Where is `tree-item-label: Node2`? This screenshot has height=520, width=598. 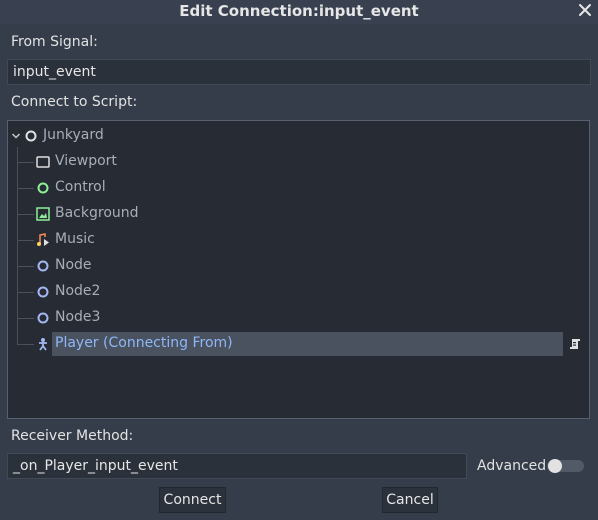 tree-item-label: Node2 is located at coordinates (78, 291).